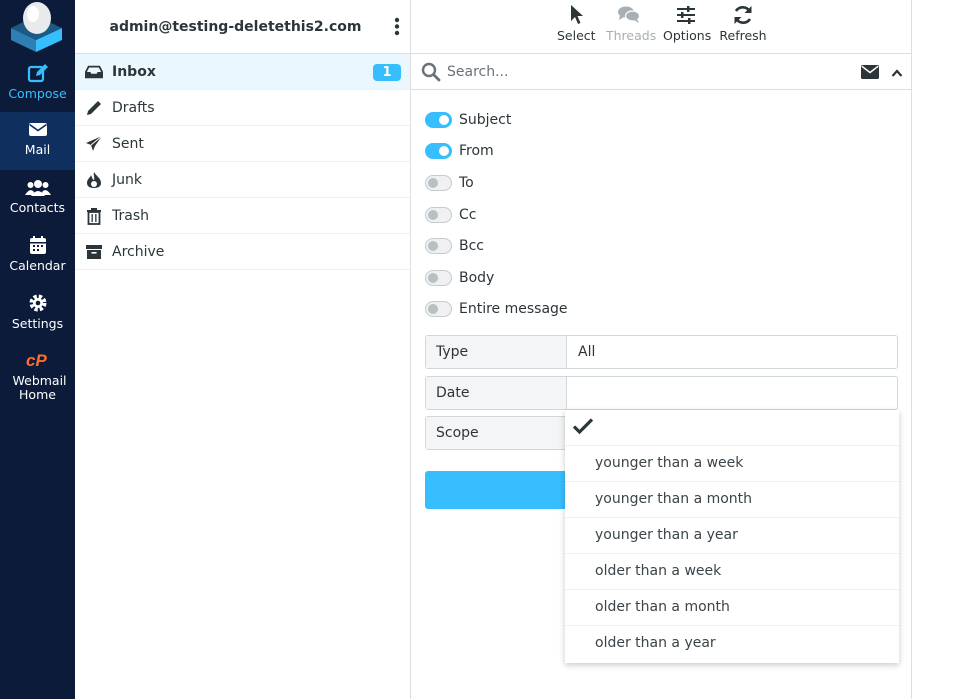 The height and width of the screenshot is (699, 953). What do you see at coordinates (242, 216) in the screenshot?
I see `folder-trash: Trash` at bounding box center [242, 216].